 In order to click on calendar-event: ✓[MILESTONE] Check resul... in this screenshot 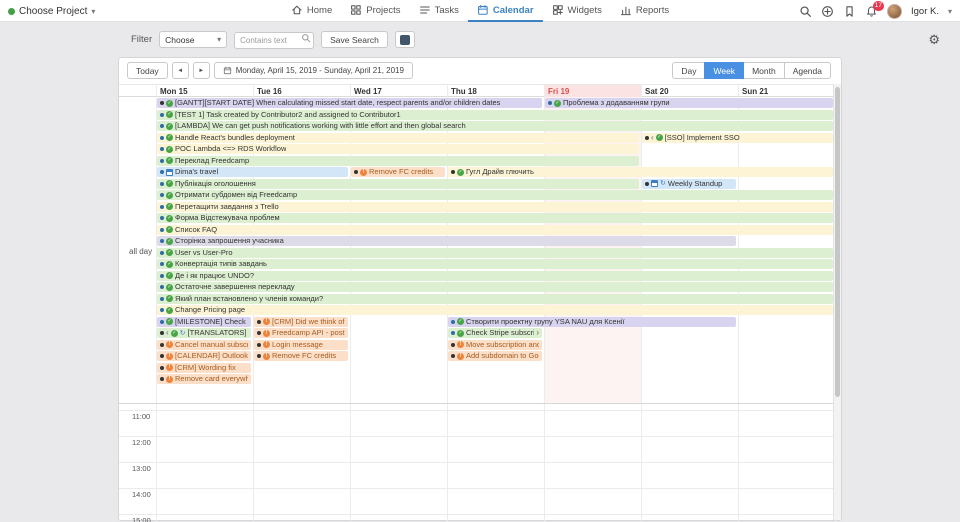, I will do `click(204, 321)`.